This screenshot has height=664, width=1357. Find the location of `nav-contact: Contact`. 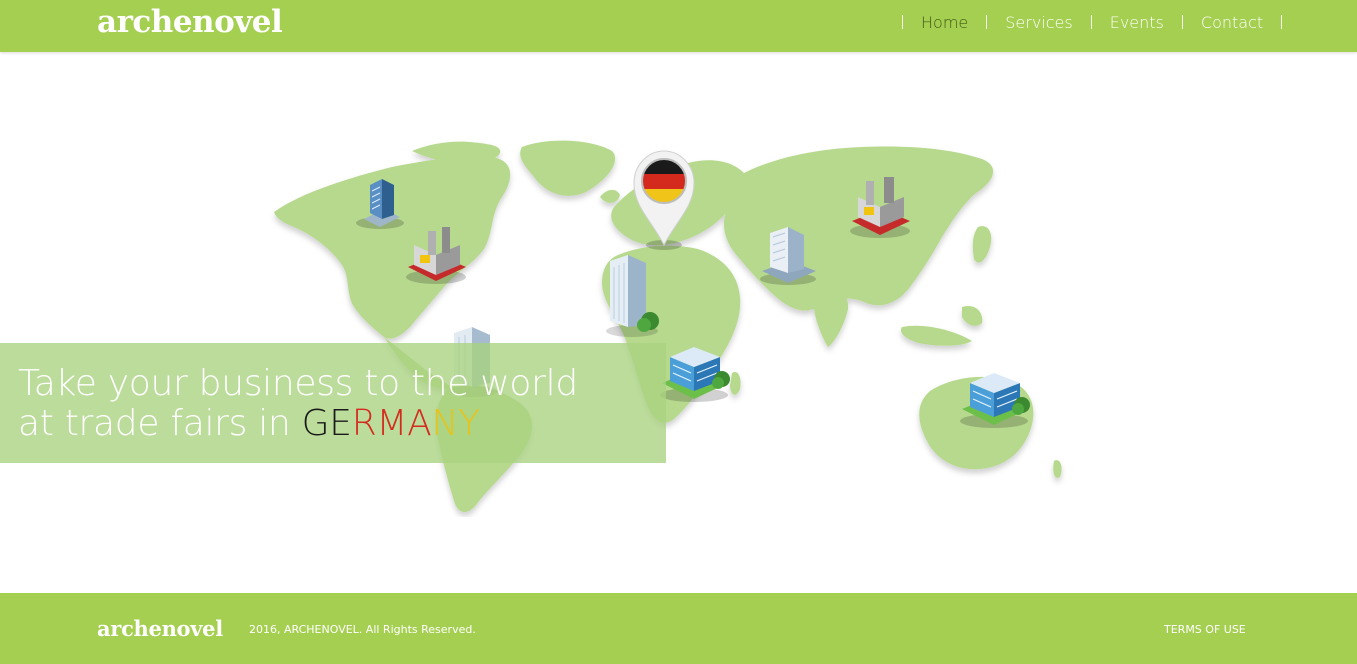

nav-contact: Contact is located at coordinates (1232, 22).